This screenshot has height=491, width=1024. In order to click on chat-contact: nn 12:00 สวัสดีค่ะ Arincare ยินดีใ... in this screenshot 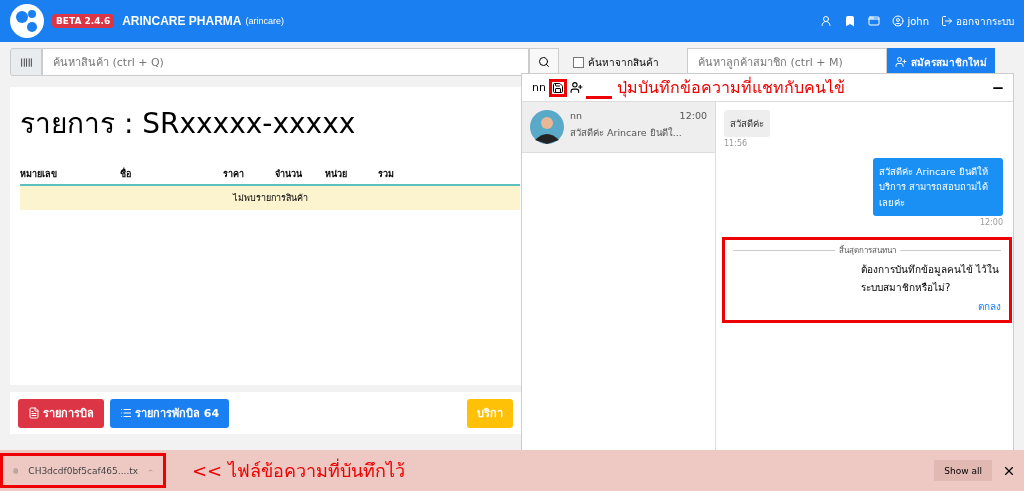, I will do `click(618, 127)`.